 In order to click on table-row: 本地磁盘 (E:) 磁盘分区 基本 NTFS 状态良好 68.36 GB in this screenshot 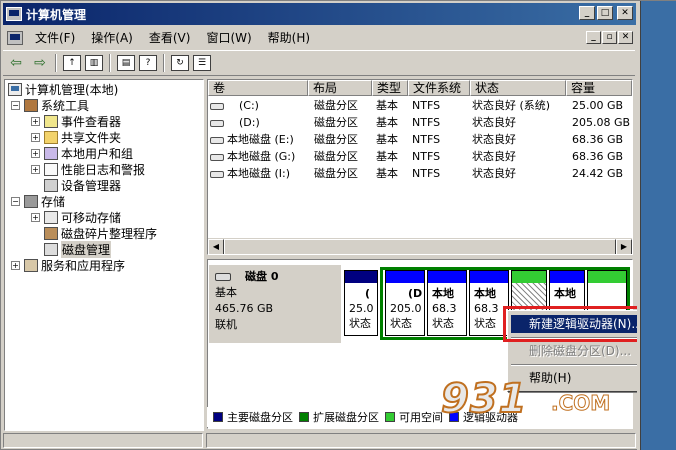, I will do `click(420, 139)`.